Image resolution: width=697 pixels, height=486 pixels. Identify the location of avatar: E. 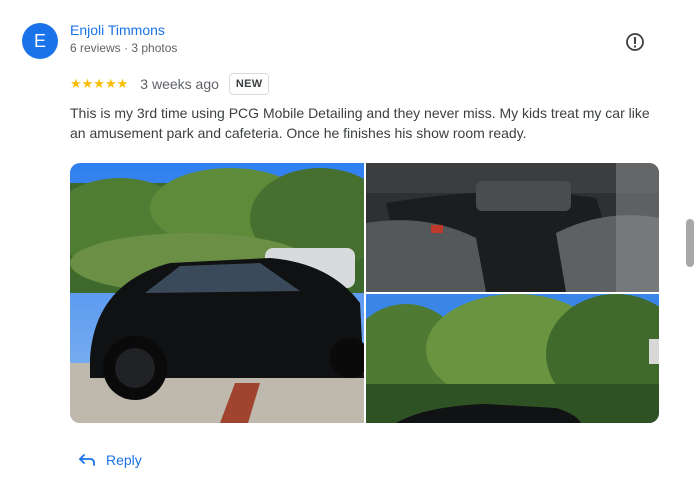
(40, 41).